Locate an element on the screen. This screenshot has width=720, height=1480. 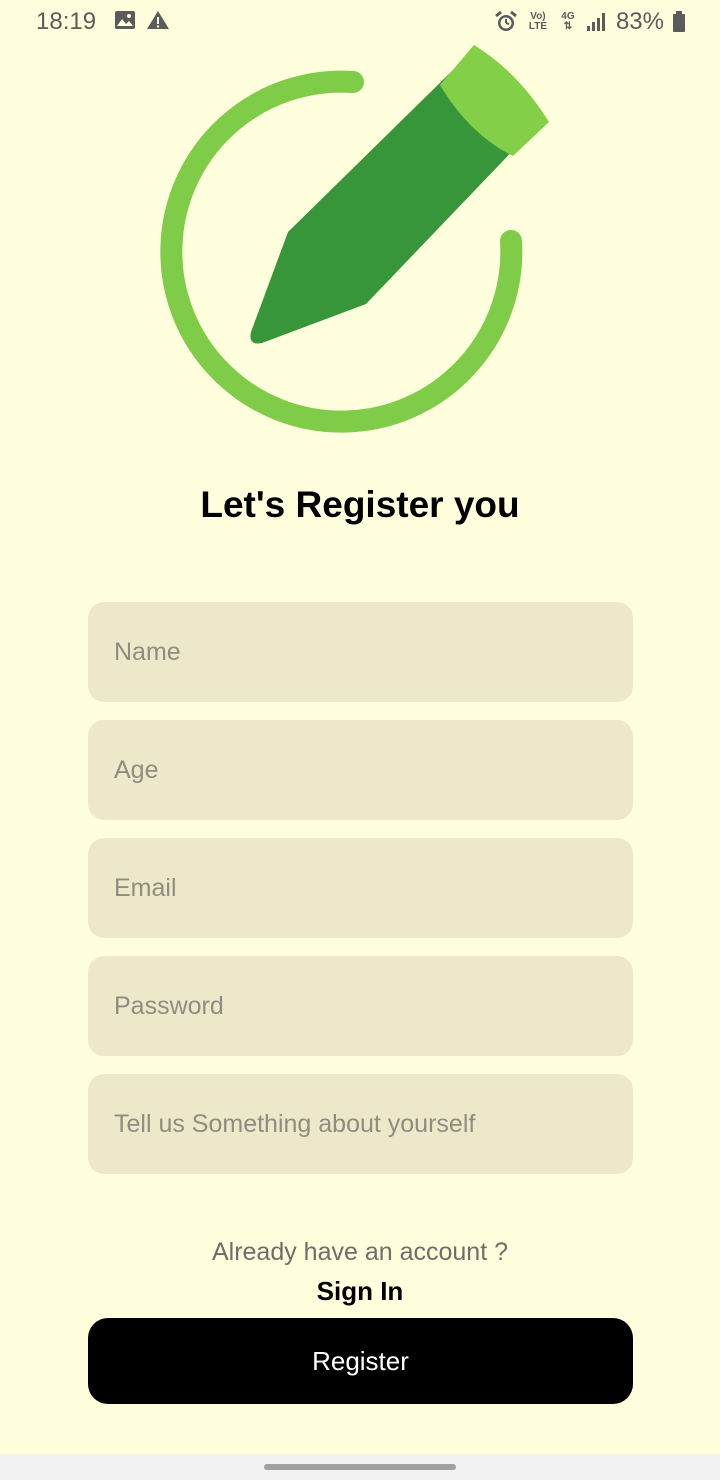
image-icon is located at coordinates (125, 20).